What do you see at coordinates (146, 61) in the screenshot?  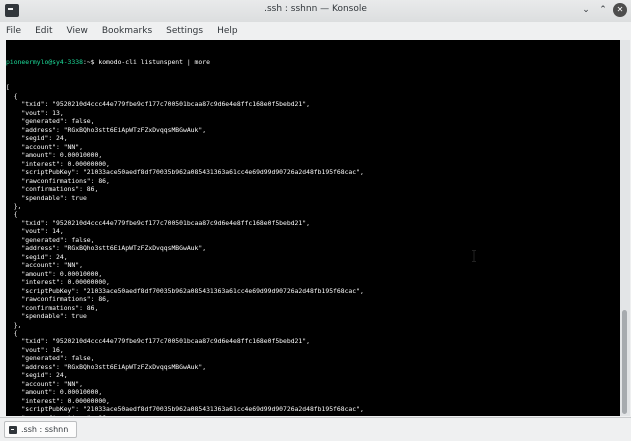 I see `command-text: :~$ komodo-cli listunspent | more` at bounding box center [146, 61].